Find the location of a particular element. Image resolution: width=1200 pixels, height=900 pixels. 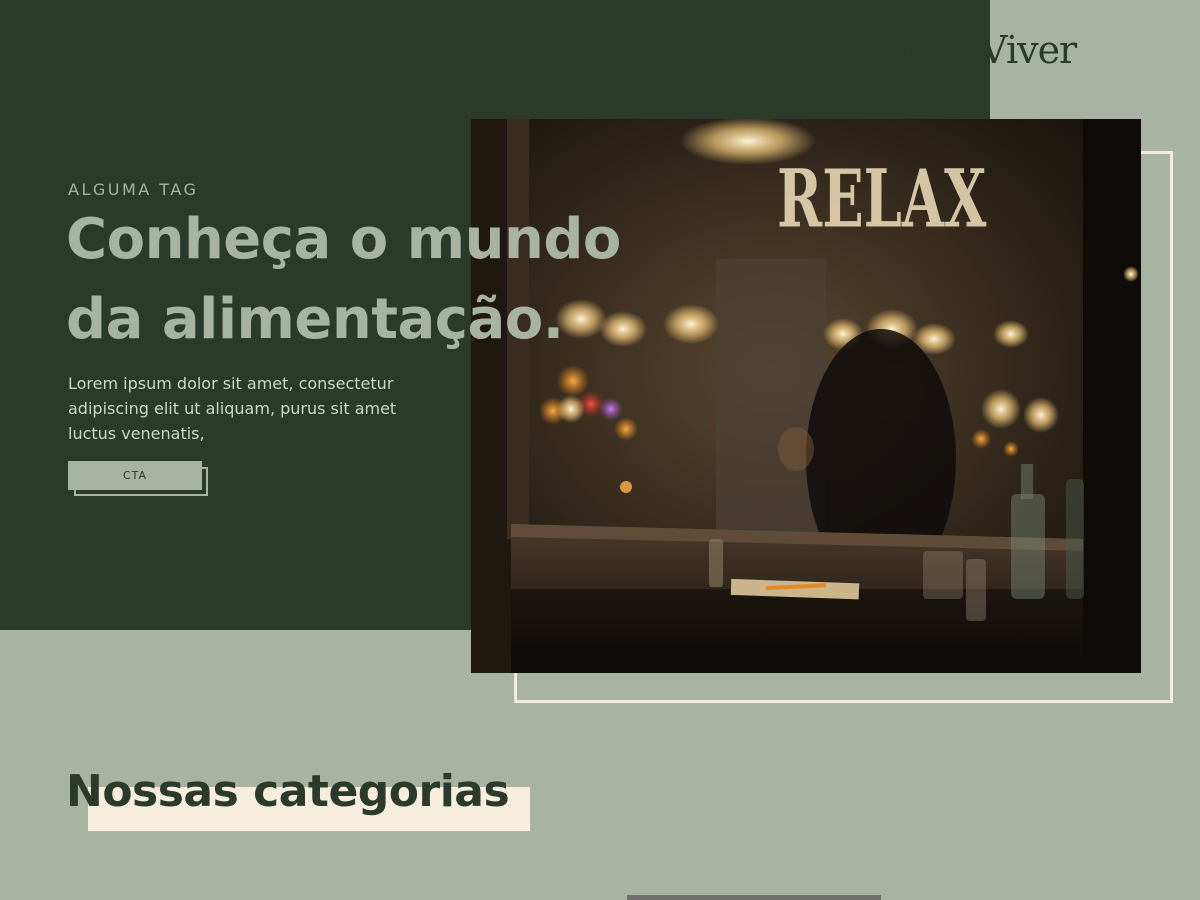

logo-text-right: Viver is located at coordinates (1028, 50).